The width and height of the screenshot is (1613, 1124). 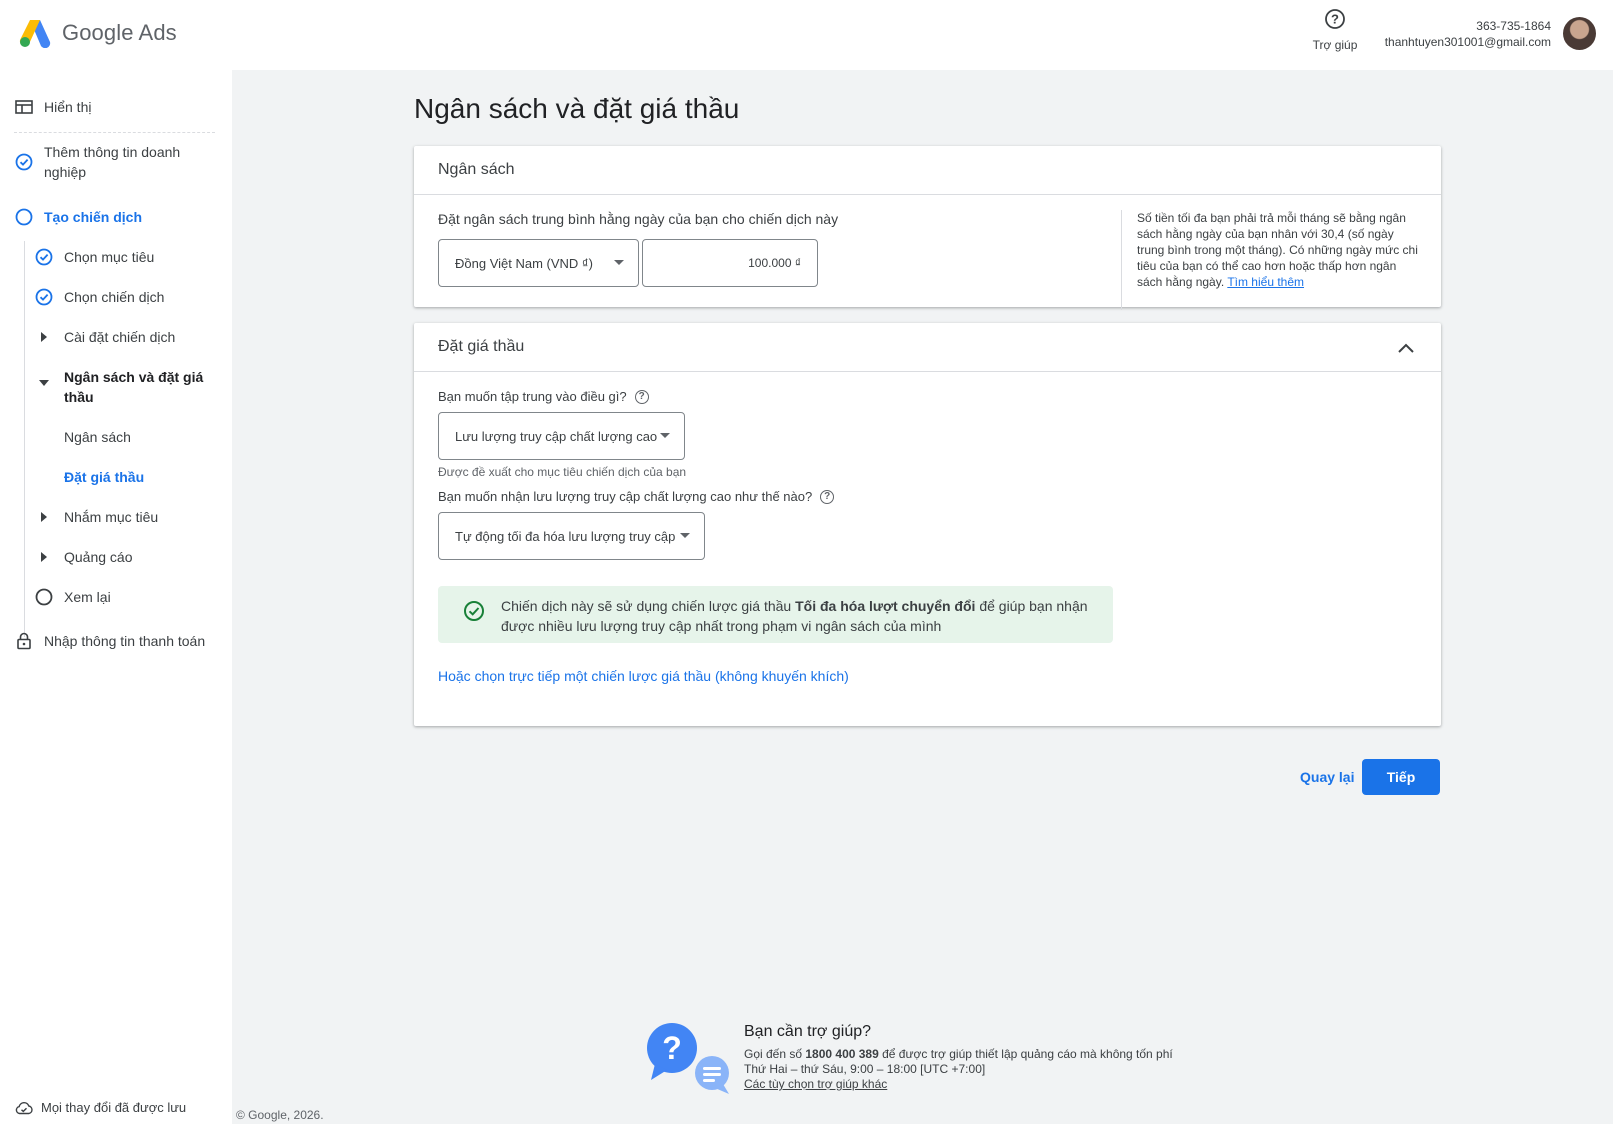 What do you see at coordinates (24, 107) in the screenshot?
I see `layout-icon` at bounding box center [24, 107].